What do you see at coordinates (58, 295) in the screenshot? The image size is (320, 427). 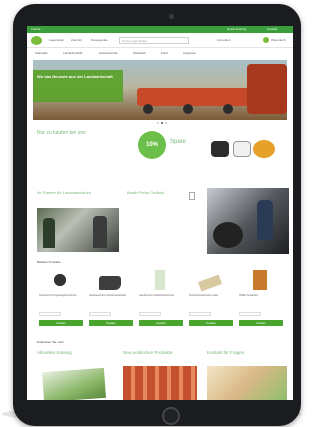 I see `product-name: Gehörschutz Kapselgehörschutz` at bounding box center [58, 295].